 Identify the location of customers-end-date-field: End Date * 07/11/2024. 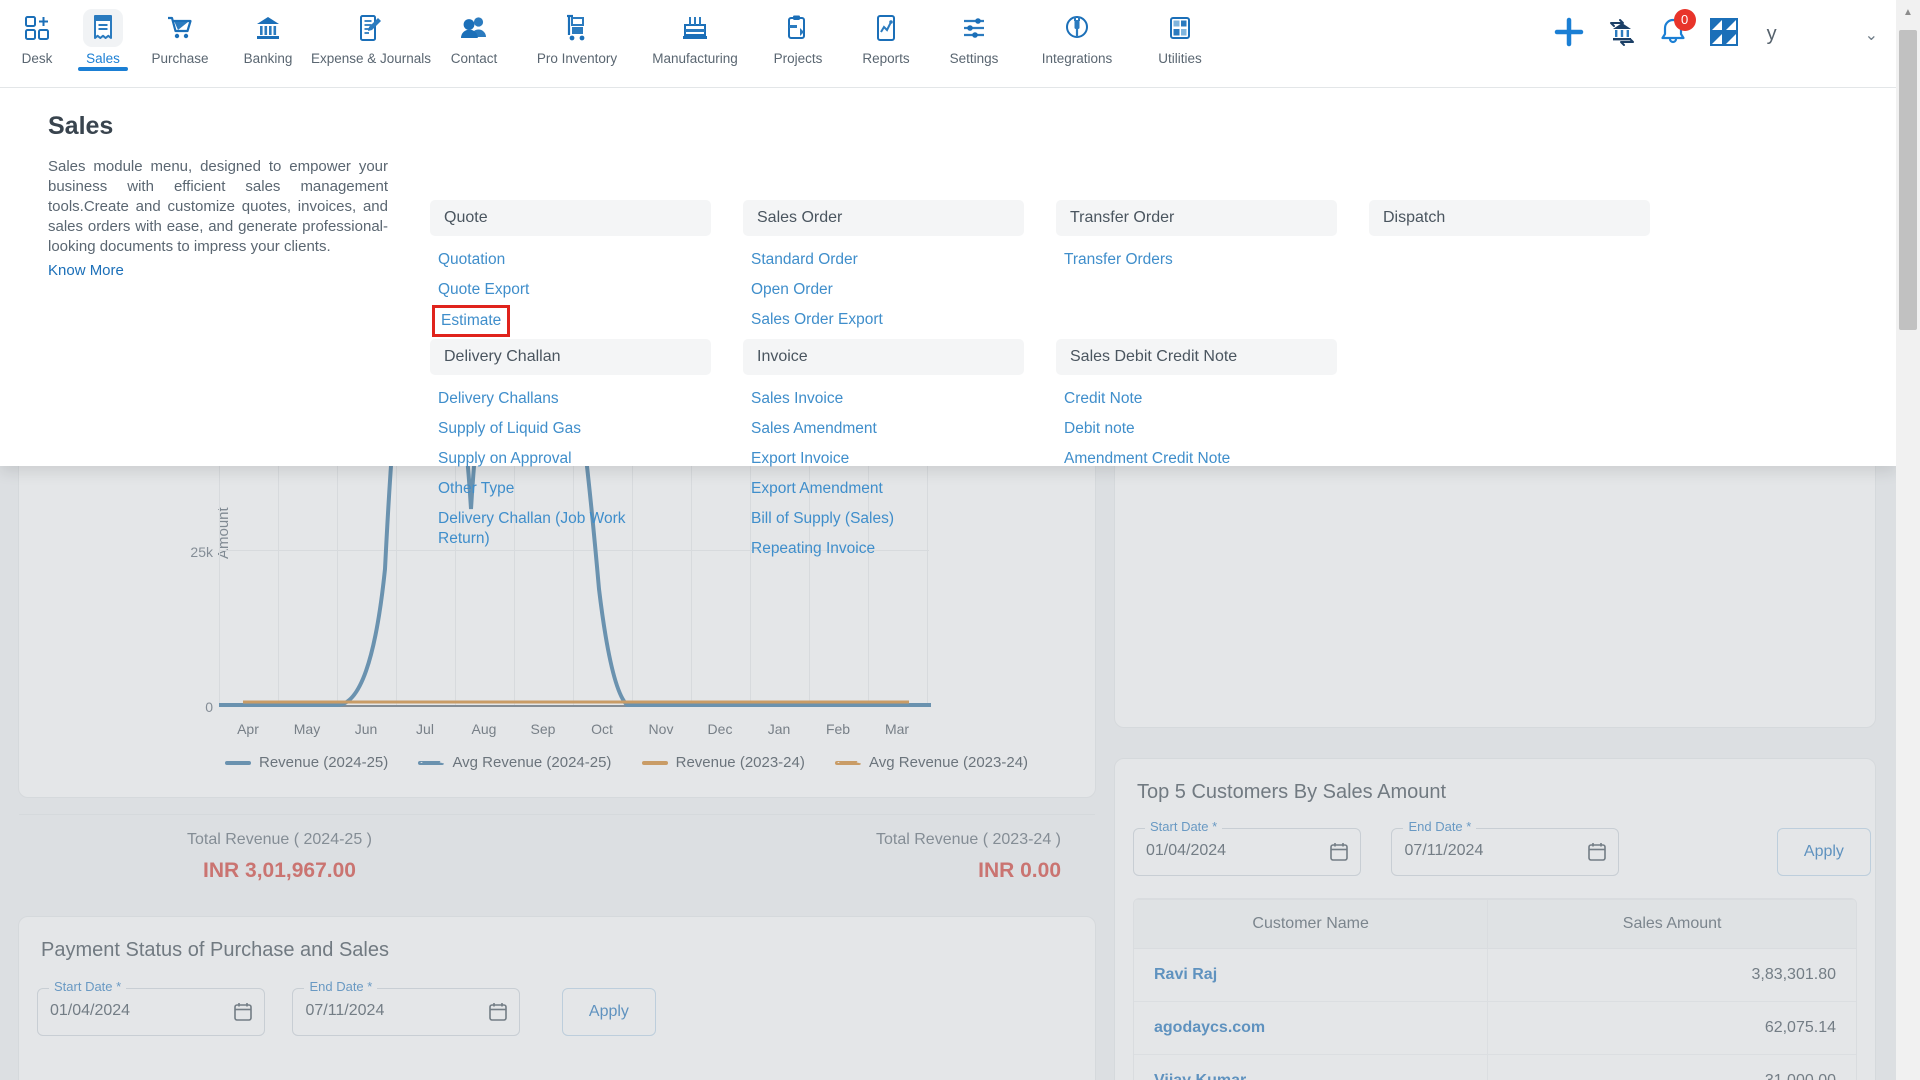
(1505, 847).